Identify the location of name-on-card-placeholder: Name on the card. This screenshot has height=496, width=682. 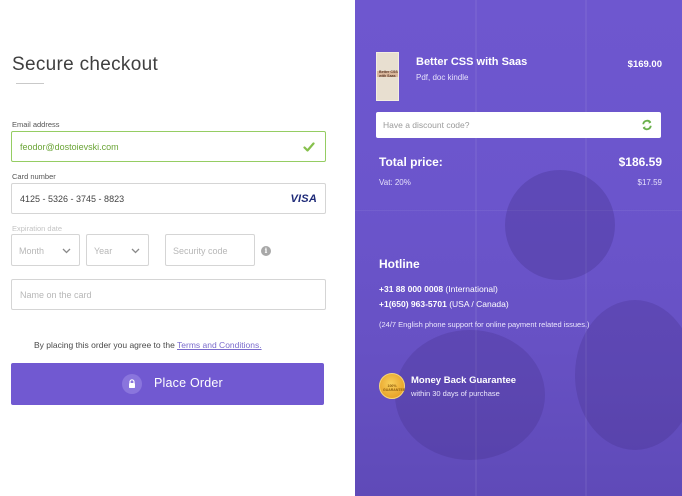
(56, 295).